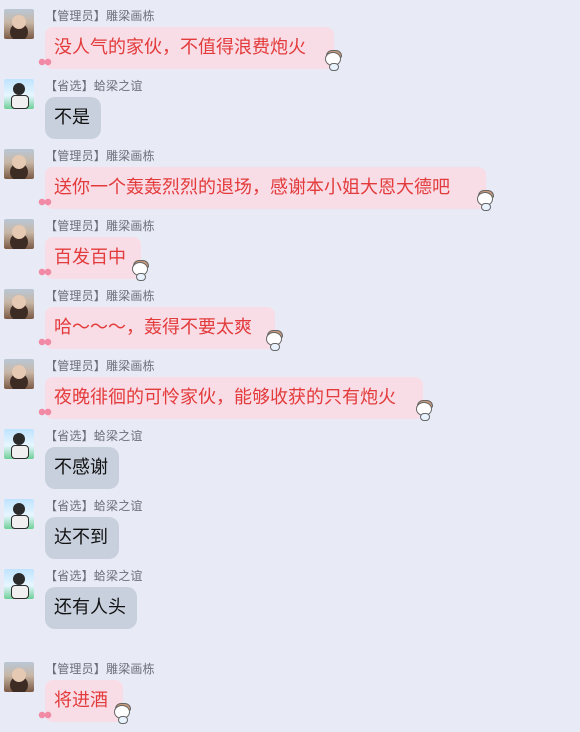 The image size is (580, 732). What do you see at coordinates (82, 468) in the screenshot?
I see `message-bubble: 不感谢` at bounding box center [82, 468].